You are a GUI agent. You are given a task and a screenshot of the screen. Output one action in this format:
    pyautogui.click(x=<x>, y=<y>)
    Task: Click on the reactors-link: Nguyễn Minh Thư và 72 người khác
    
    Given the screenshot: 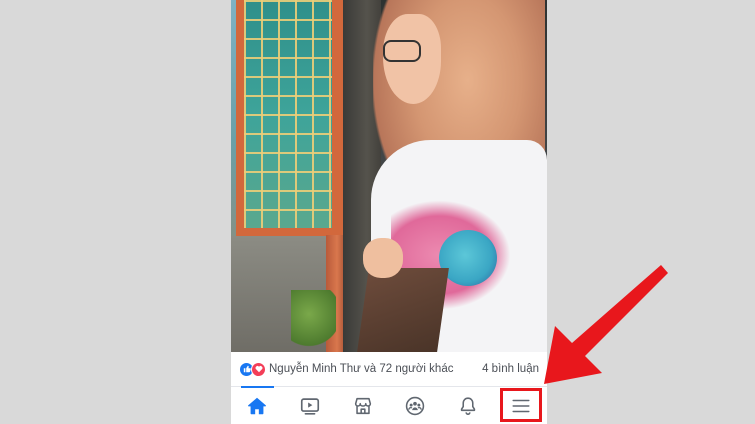 What is the action you would take?
    pyautogui.click(x=375, y=369)
    